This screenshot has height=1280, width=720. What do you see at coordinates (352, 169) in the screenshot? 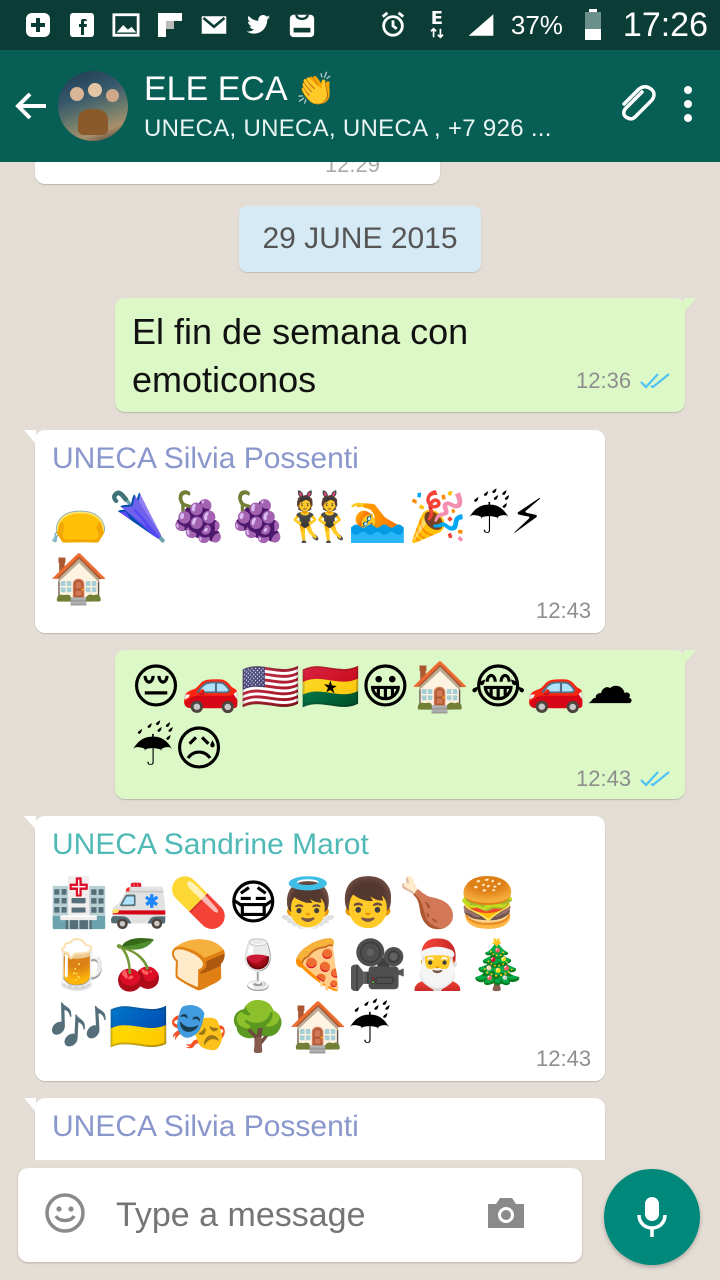
I see `message-time: 12:29` at bounding box center [352, 169].